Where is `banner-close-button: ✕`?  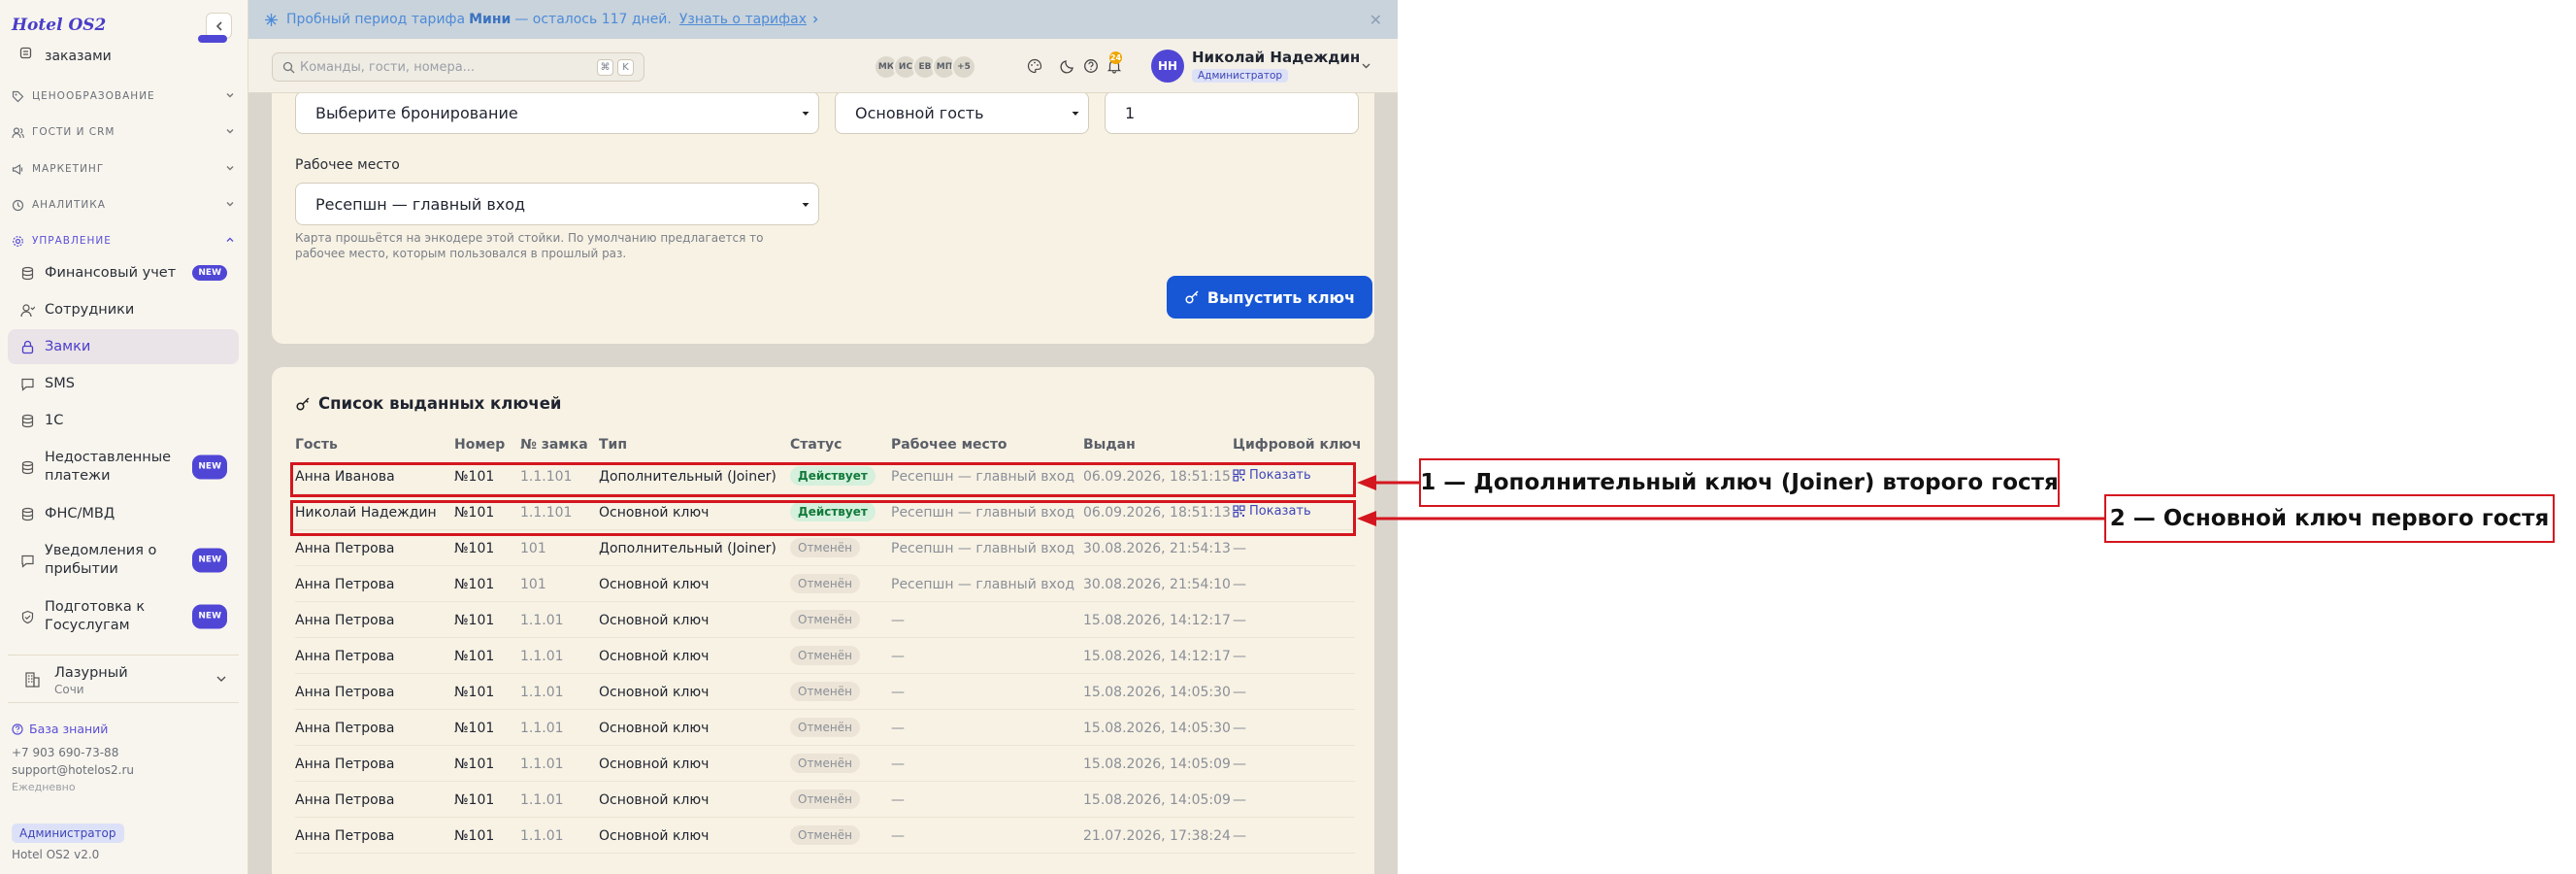 banner-close-button: ✕ is located at coordinates (1376, 20).